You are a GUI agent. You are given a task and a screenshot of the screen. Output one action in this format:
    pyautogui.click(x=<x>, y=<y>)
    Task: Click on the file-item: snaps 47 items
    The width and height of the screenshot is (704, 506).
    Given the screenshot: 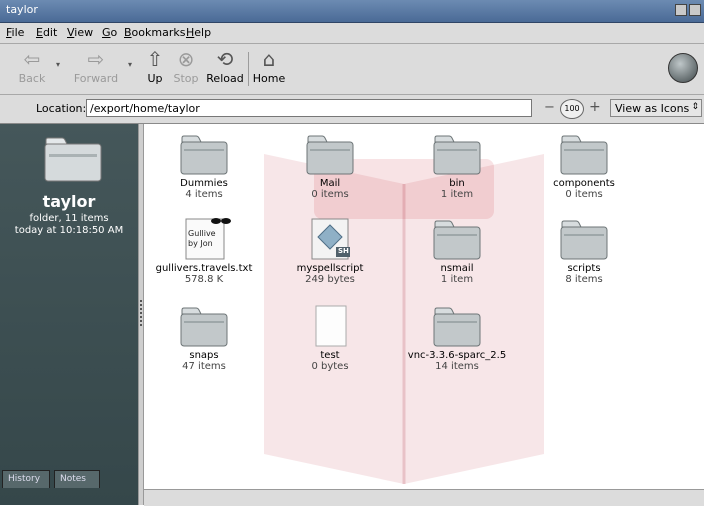 What is the action you would take?
    pyautogui.click(x=204, y=338)
    